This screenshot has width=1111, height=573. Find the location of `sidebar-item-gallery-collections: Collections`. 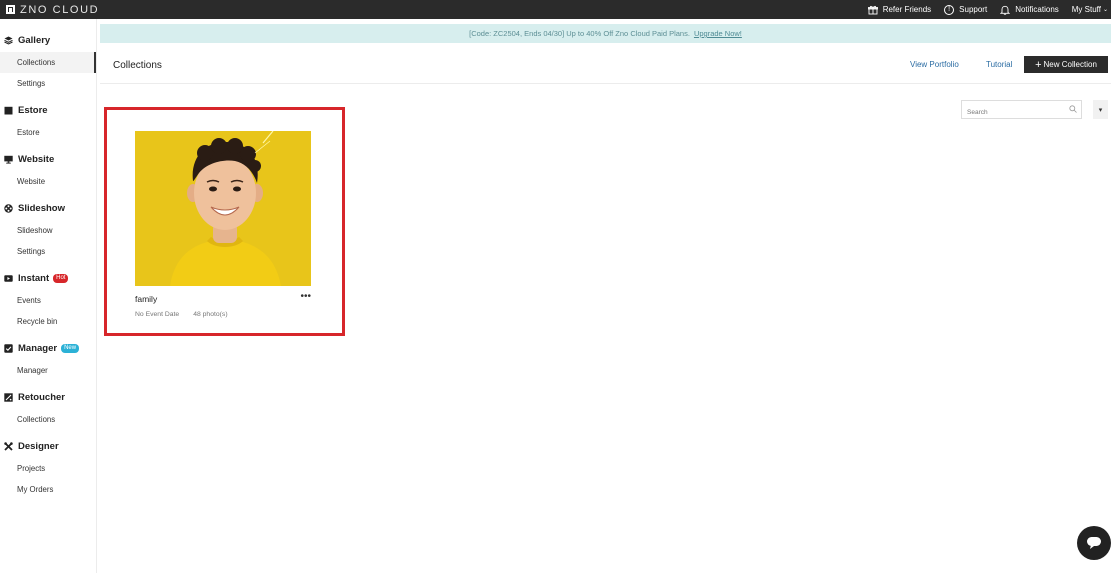

sidebar-item-gallery-collections: Collections is located at coordinates (48, 62).